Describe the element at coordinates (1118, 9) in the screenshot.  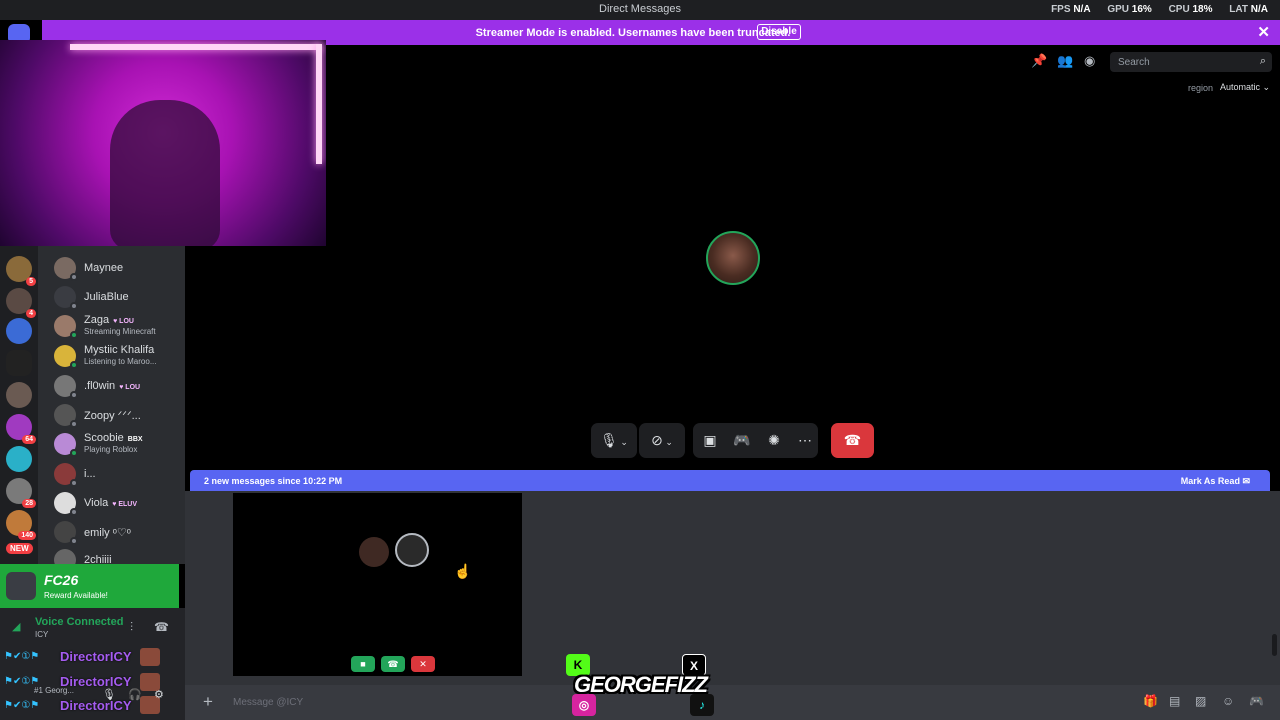
I see `gpu-label: GPU` at that location.